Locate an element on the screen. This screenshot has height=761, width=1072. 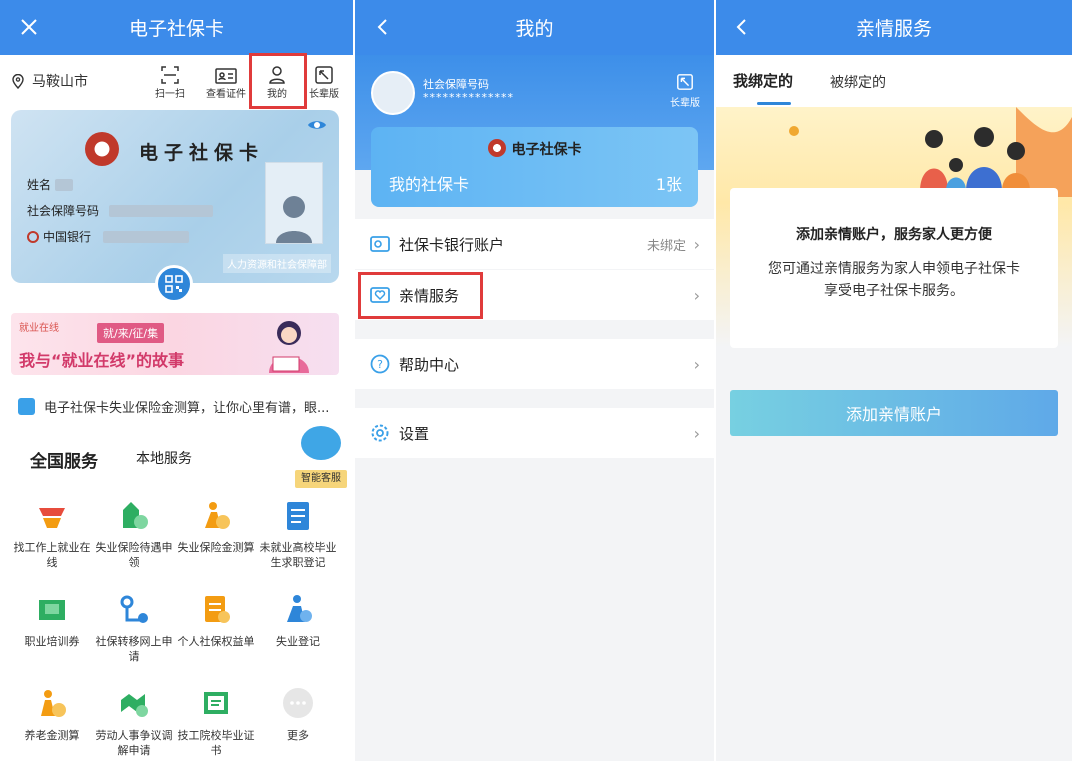
service-item: 技工院校毕业证书 is located at coordinates (216, 722).